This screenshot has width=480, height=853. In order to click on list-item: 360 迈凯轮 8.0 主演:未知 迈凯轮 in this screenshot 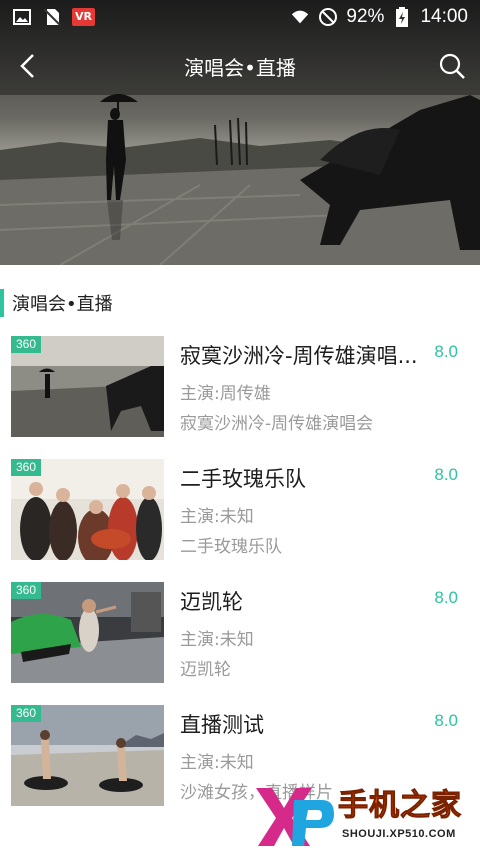, I will do `click(240, 643)`.